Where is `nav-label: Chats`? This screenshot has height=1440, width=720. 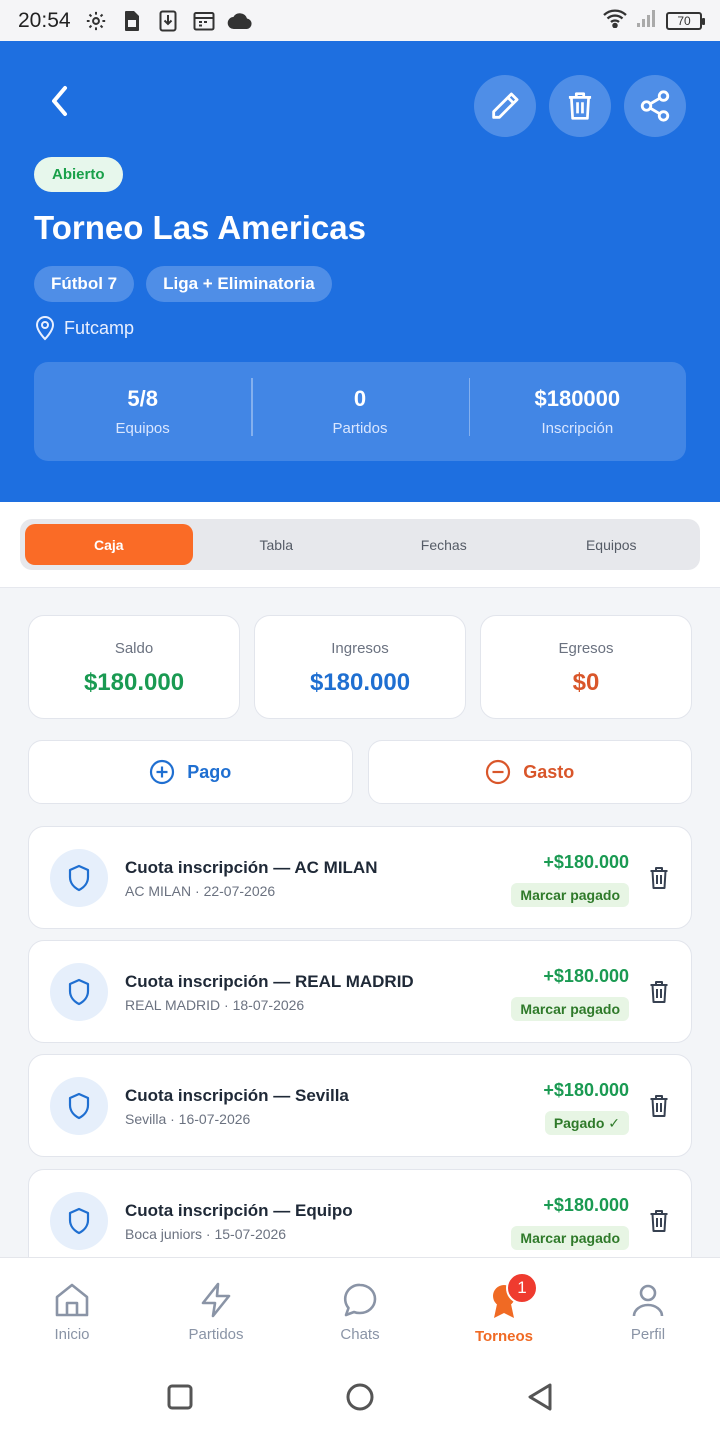
nav-label: Chats is located at coordinates (360, 1334).